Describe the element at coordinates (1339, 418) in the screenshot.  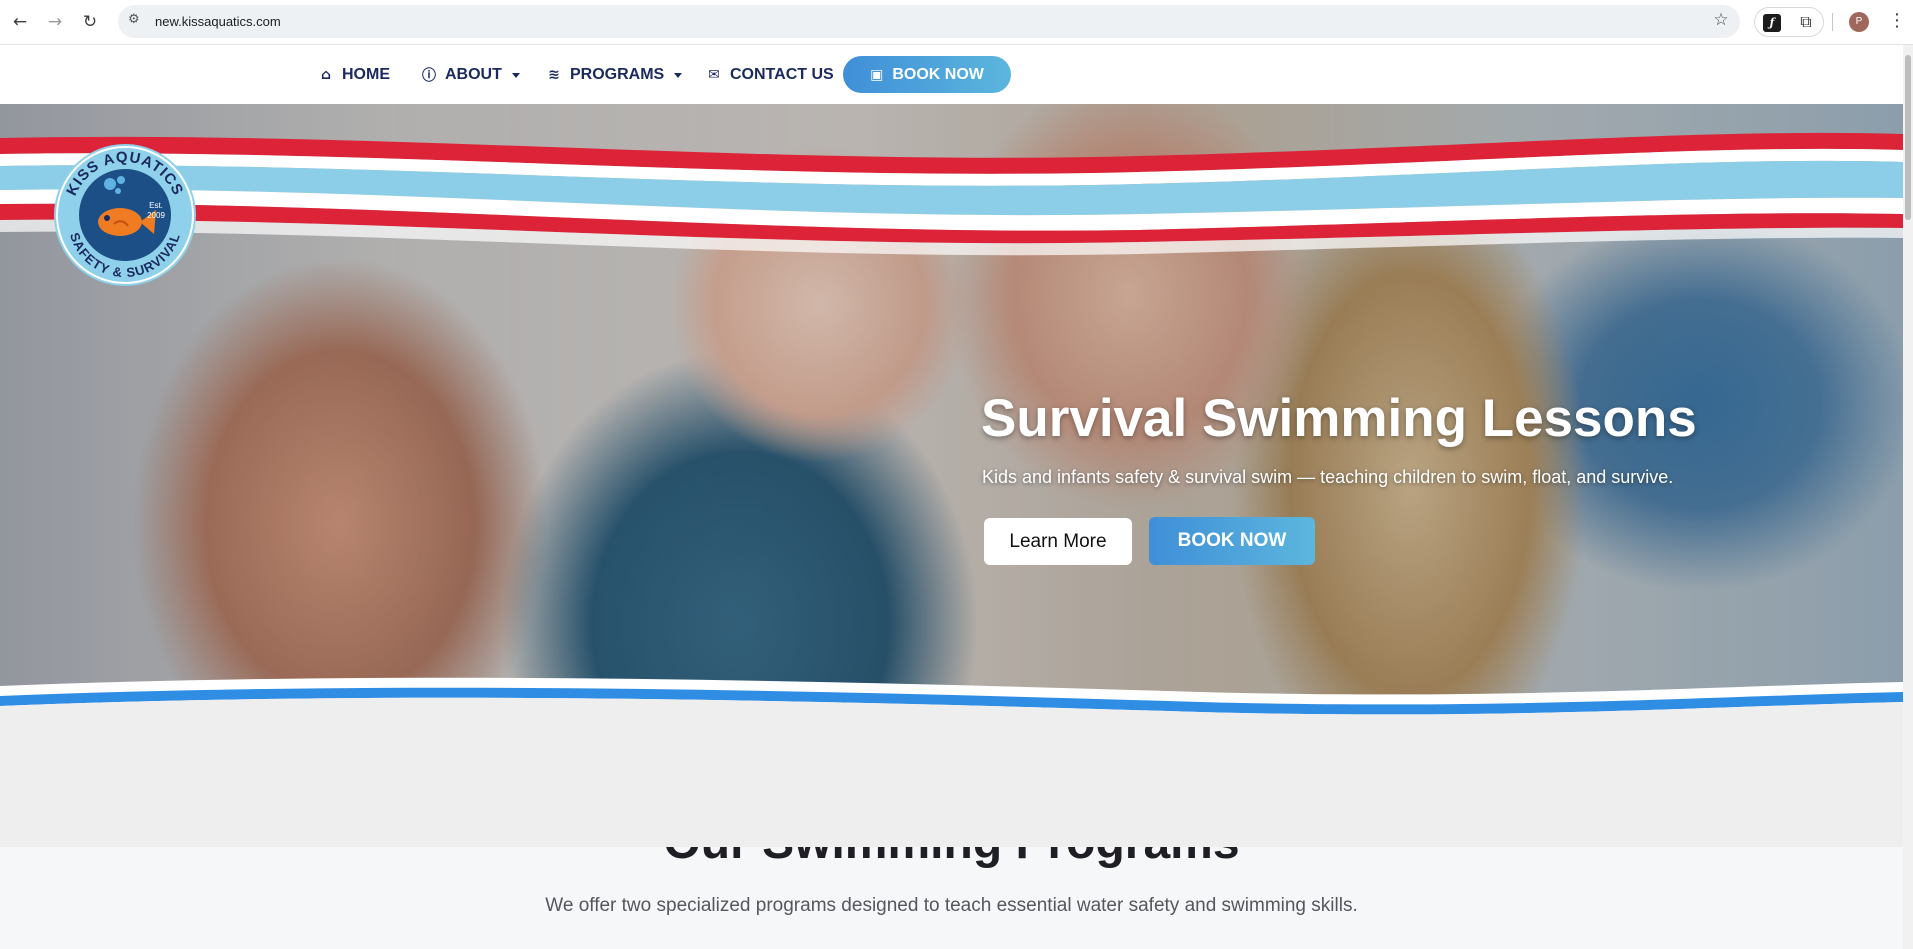
I see `hero-title: Survival Swimming Lessons` at that location.